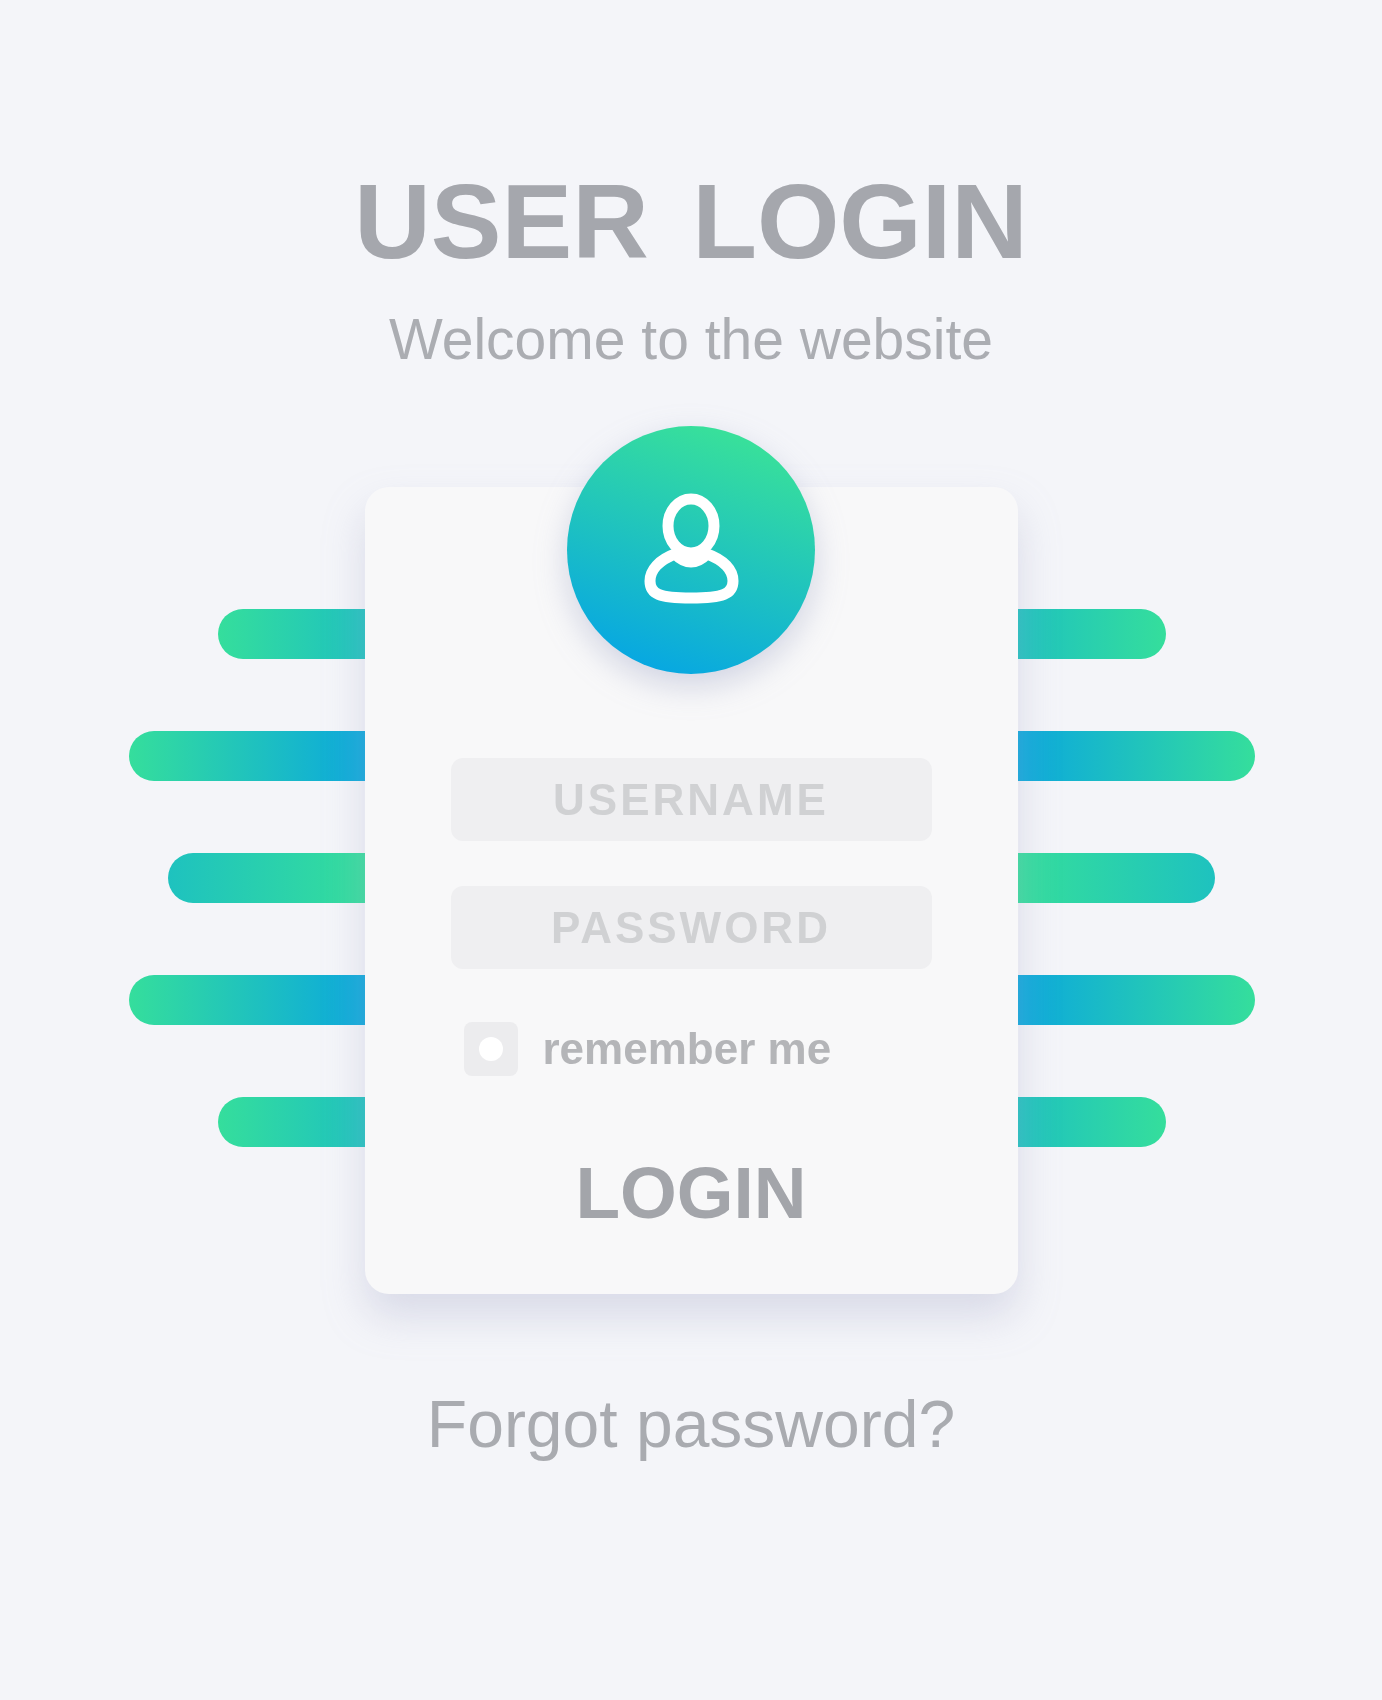 This screenshot has width=1382, height=1700. I want to click on login-button: LOGIN, so click(691, 1192).